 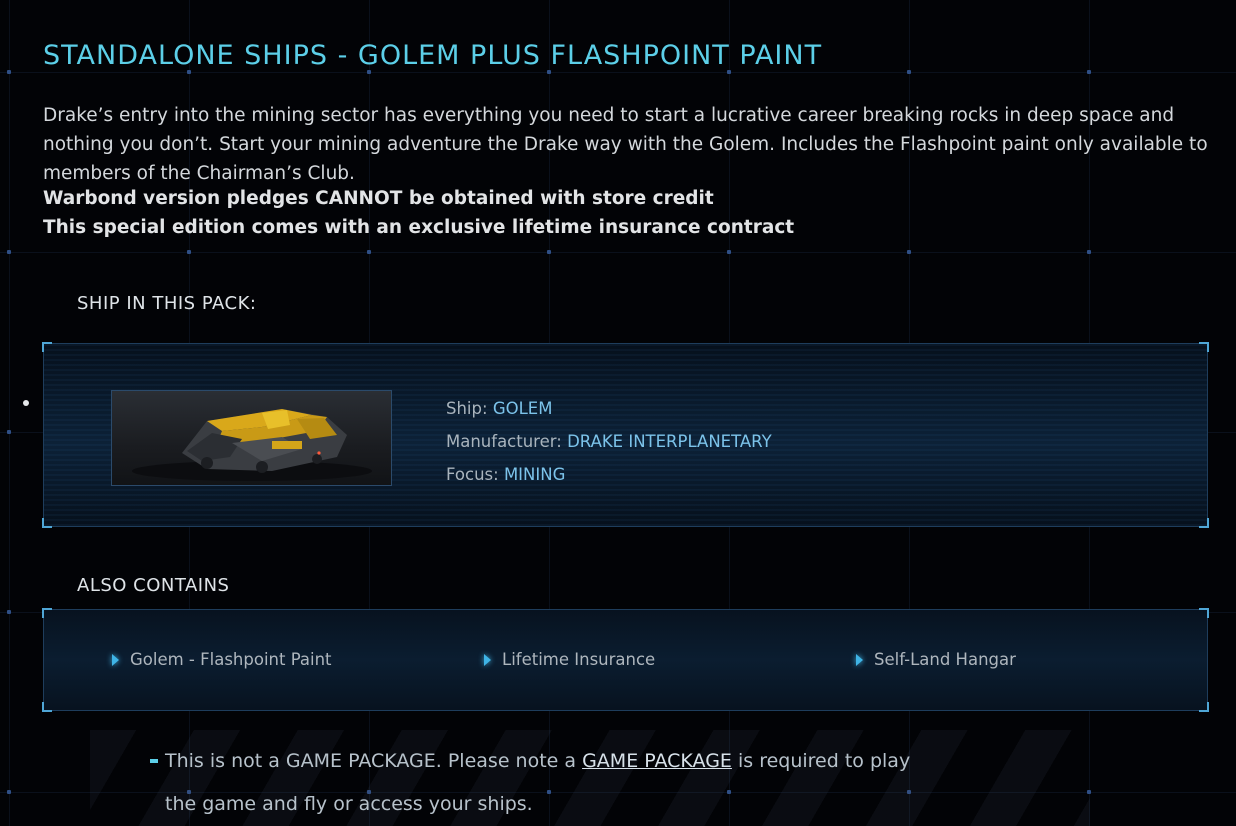 What do you see at coordinates (669, 441) in the screenshot?
I see `manufacturer-name: DRAKE INTERPLANETARY` at bounding box center [669, 441].